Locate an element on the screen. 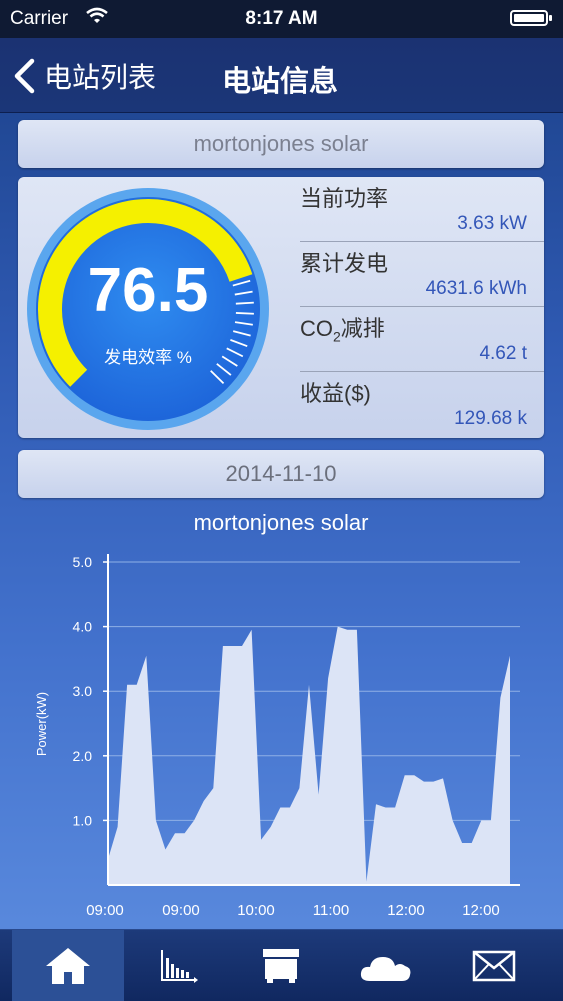  efficiency-label: 发电效率 % is located at coordinates (148, 355).